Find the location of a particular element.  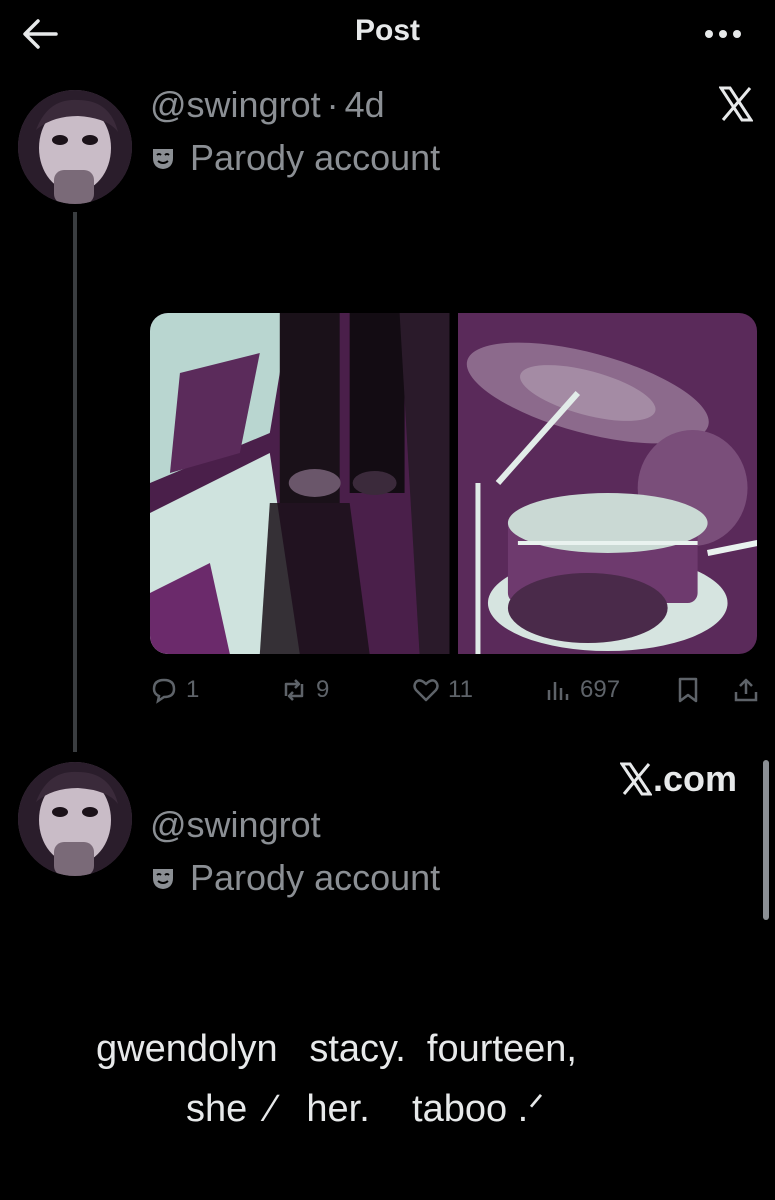

reply-button: 1 is located at coordinates (174, 690).